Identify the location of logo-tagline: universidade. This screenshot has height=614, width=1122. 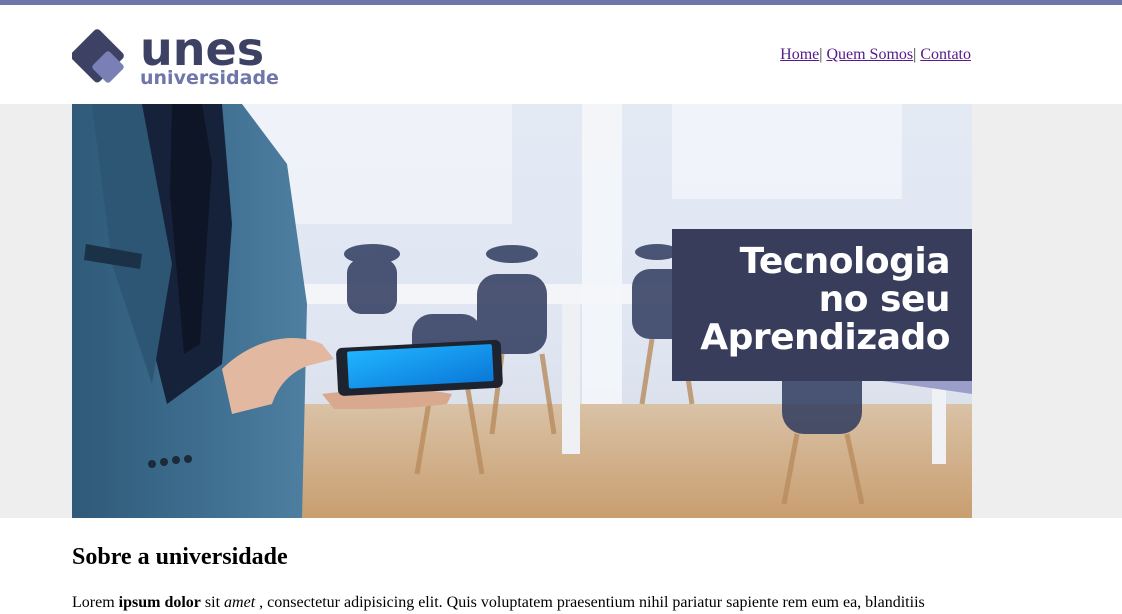
(209, 77).